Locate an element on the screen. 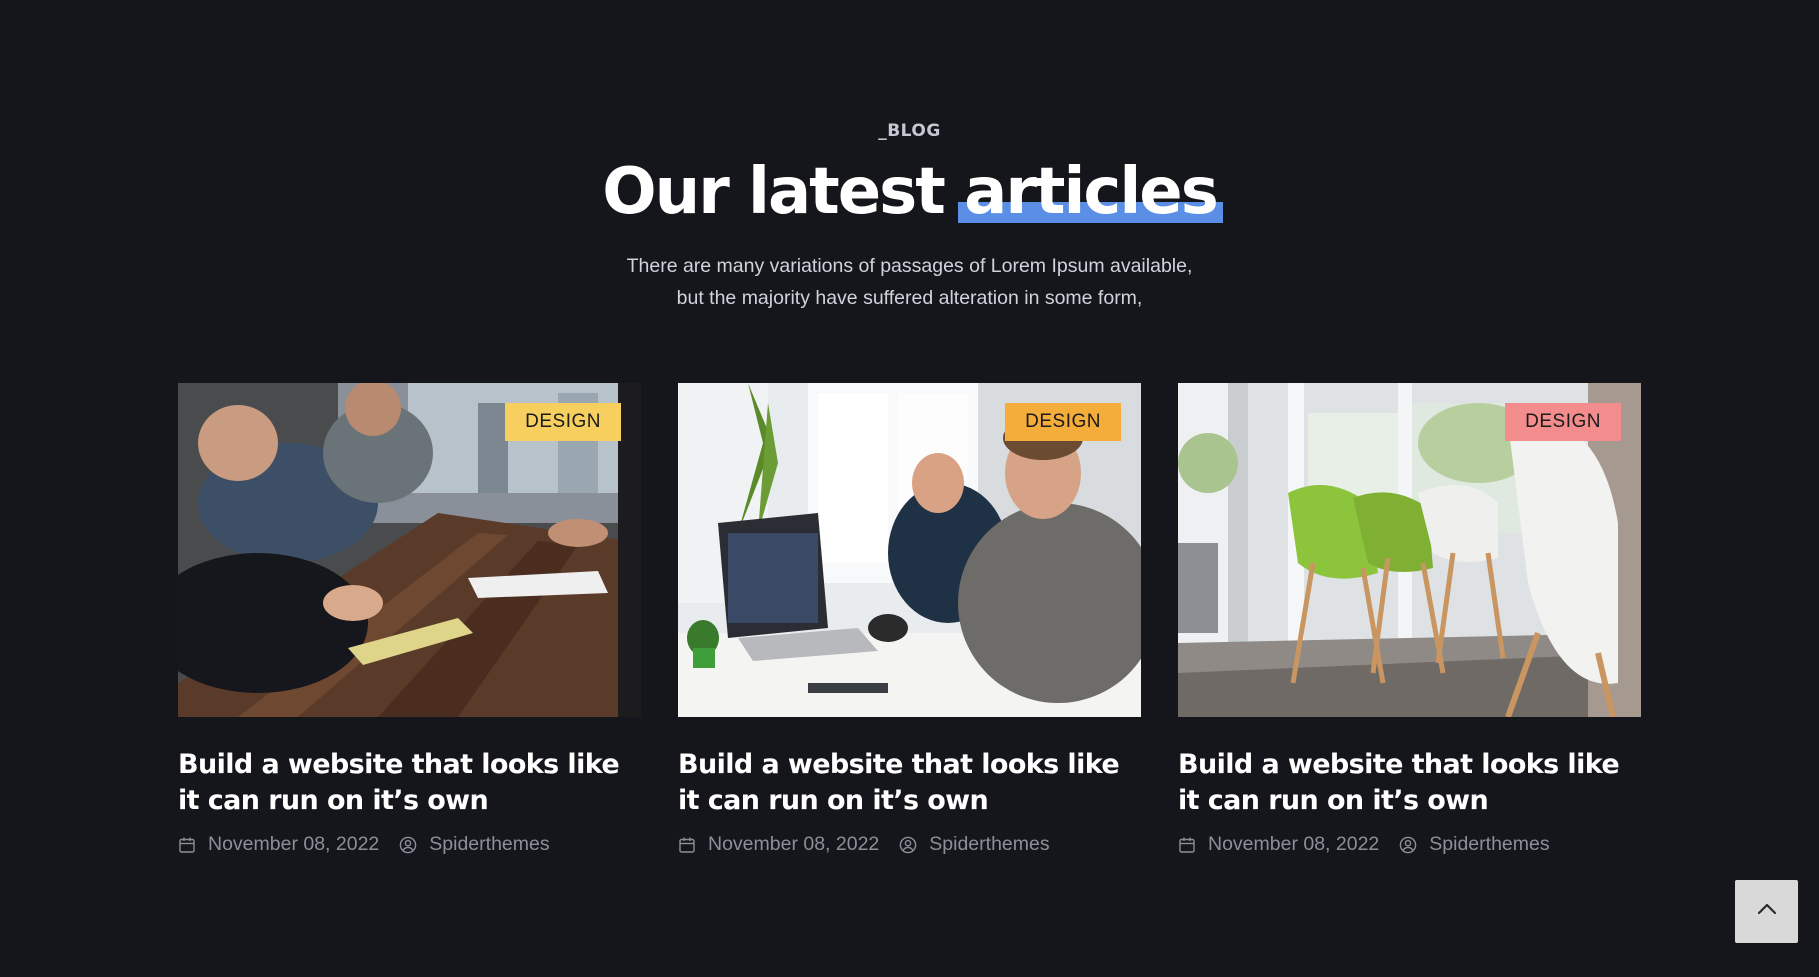  post-date-1: November 08, 2022 is located at coordinates (294, 844).